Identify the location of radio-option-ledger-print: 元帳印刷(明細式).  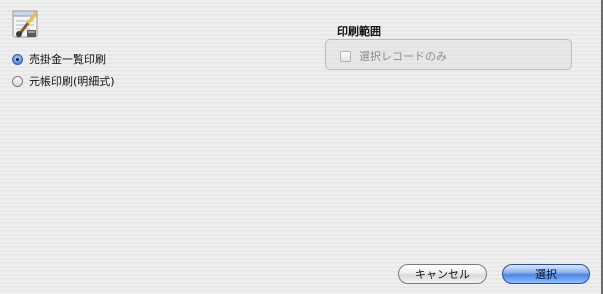
(63, 81).